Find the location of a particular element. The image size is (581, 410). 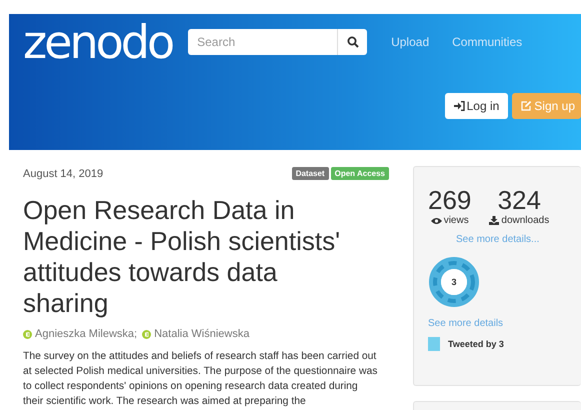

search-icon is located at coordinates (352, 42).